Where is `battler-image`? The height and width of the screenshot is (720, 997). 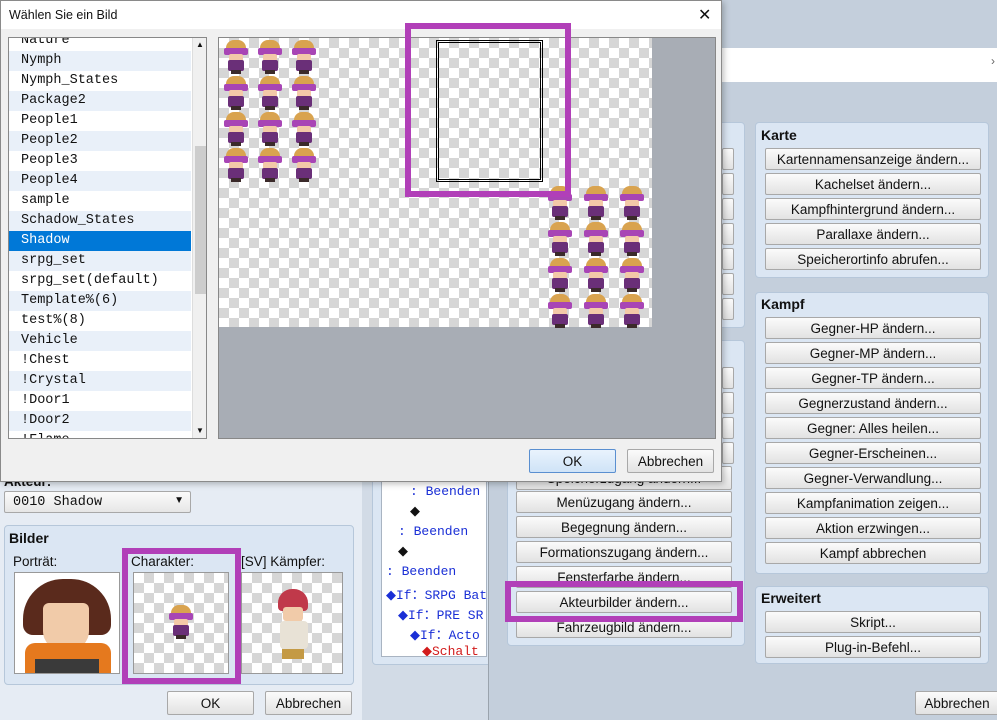
battler-image is located at coordinates (292, 623).